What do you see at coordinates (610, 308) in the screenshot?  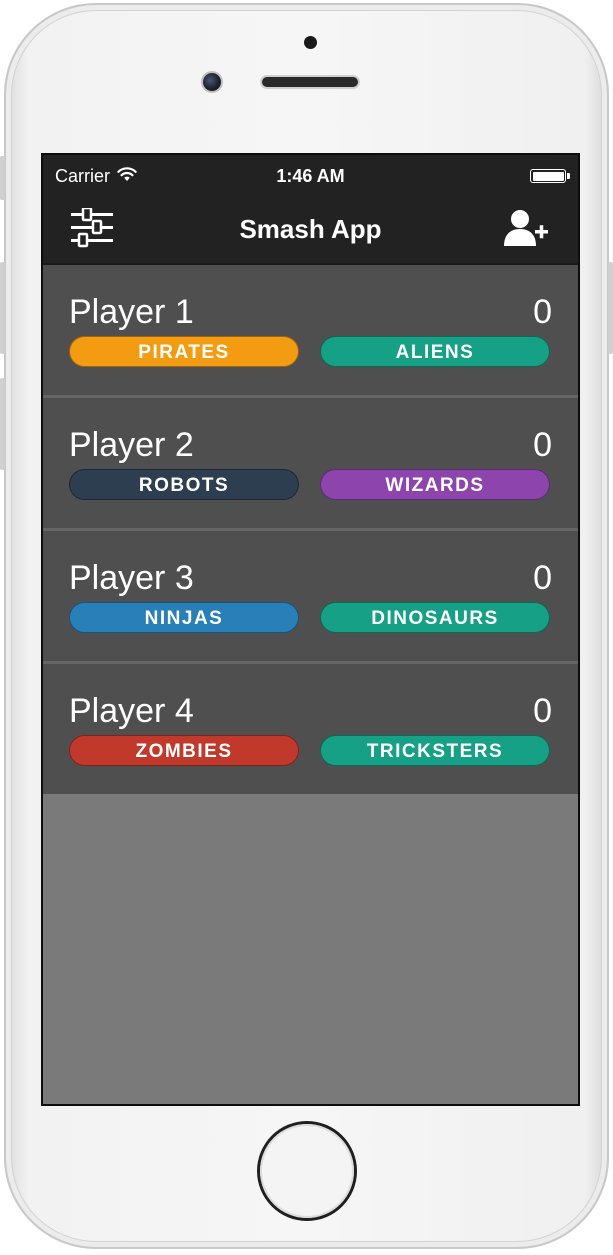 I see `power-button` at bounding box center [610, 308].